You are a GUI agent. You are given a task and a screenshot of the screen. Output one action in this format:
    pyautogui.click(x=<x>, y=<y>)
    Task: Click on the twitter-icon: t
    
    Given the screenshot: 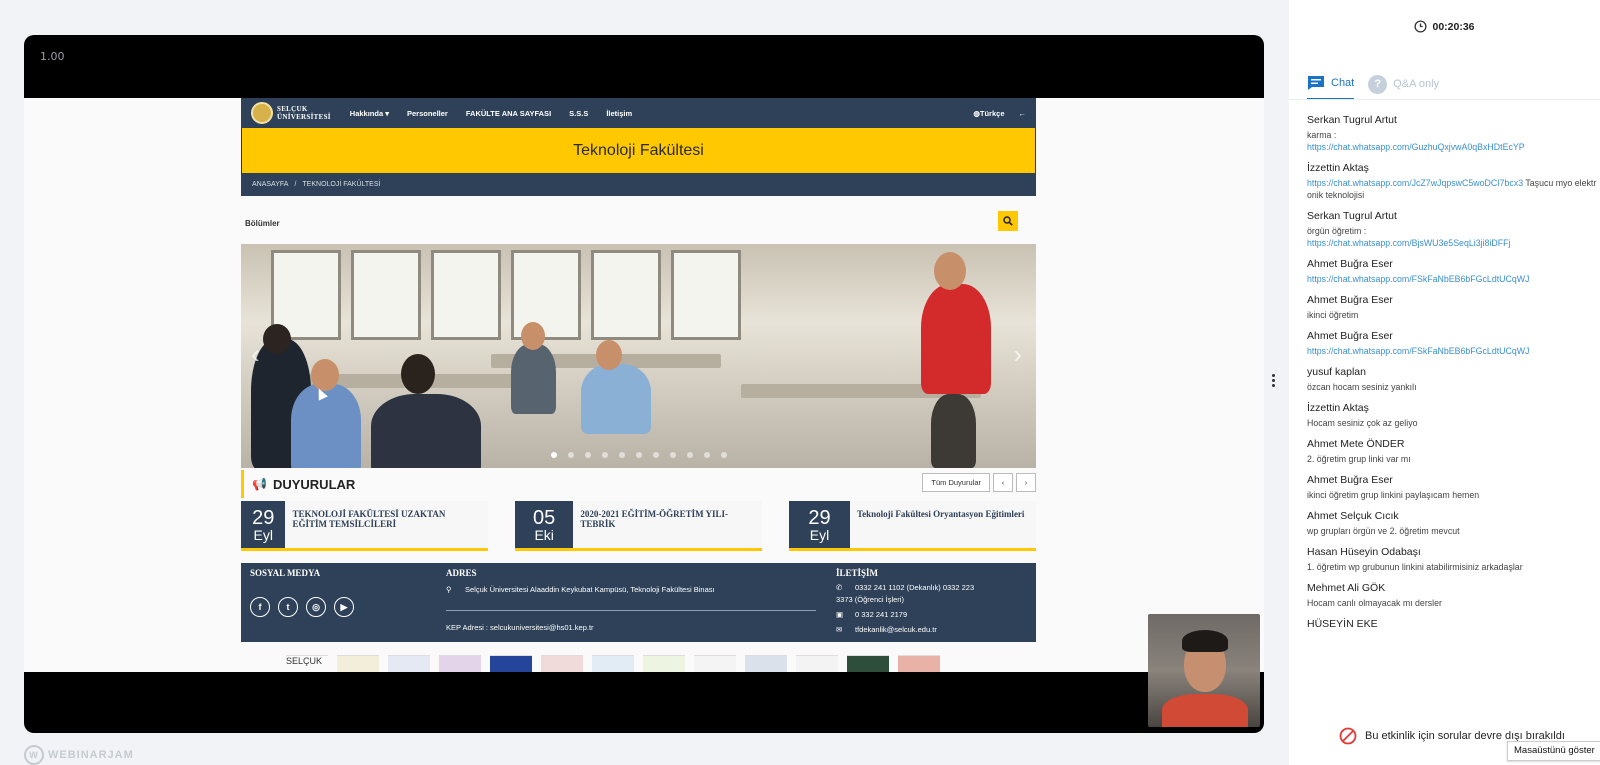 What is the action you would take?
    pyautogui.click(x=288, y=607)
    